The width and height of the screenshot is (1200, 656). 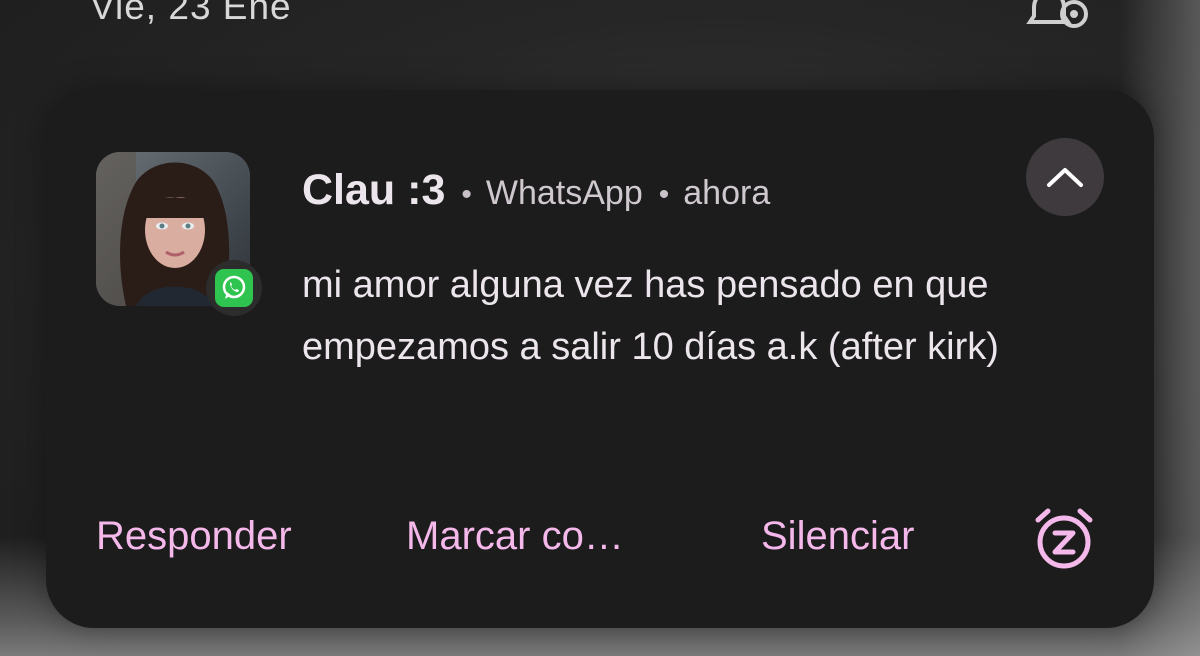 What do you see at coordinates (374, 190) in the screenshot?
I see `sender-name: Clau :3` at bounding box center [374, 190].